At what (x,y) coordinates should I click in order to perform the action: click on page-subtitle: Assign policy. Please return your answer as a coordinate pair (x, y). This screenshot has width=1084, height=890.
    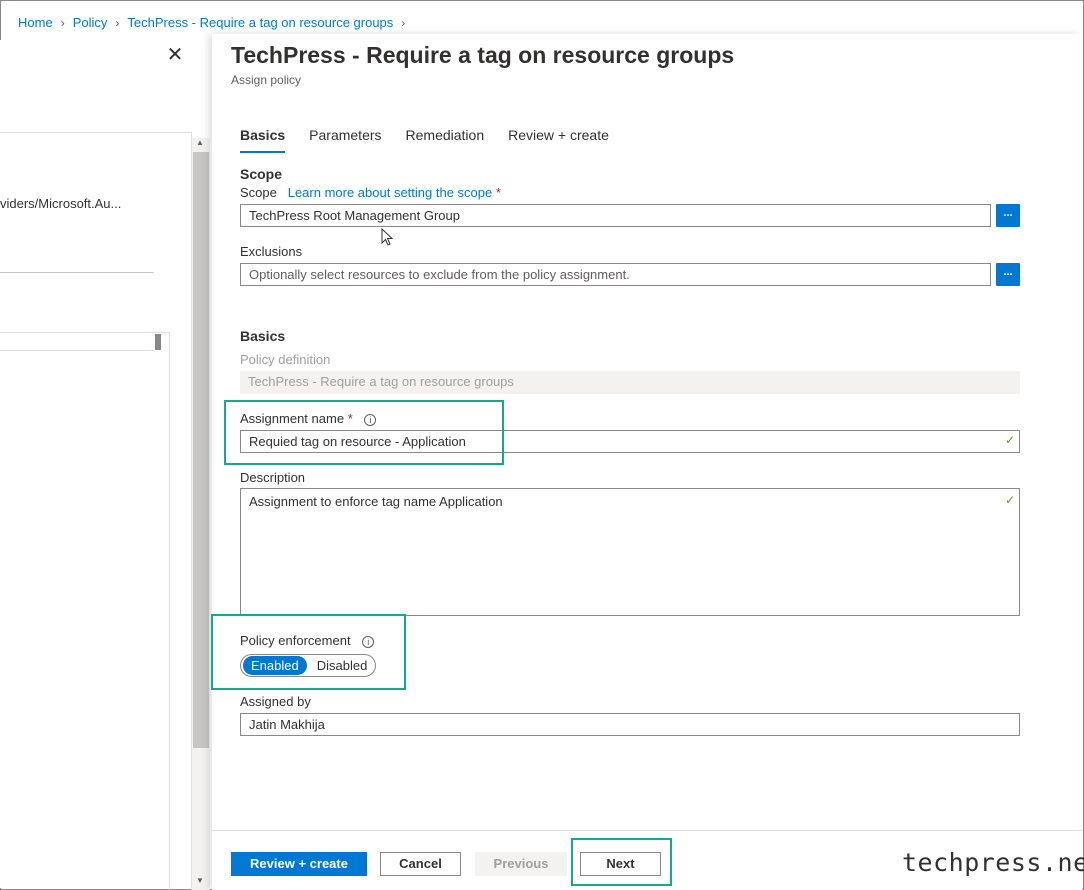
    Looking at the image, I should click on (266, 80).